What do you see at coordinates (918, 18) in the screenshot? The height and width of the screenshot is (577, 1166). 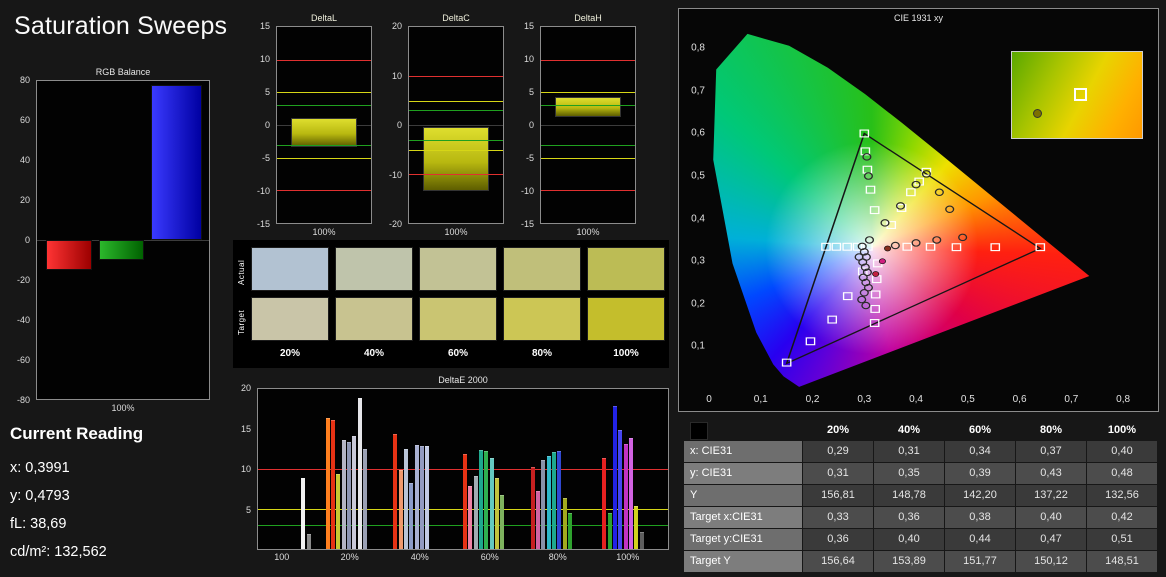 I see `cie-1931-title: CIE 1931 xy` at bounding box center [918, 18].